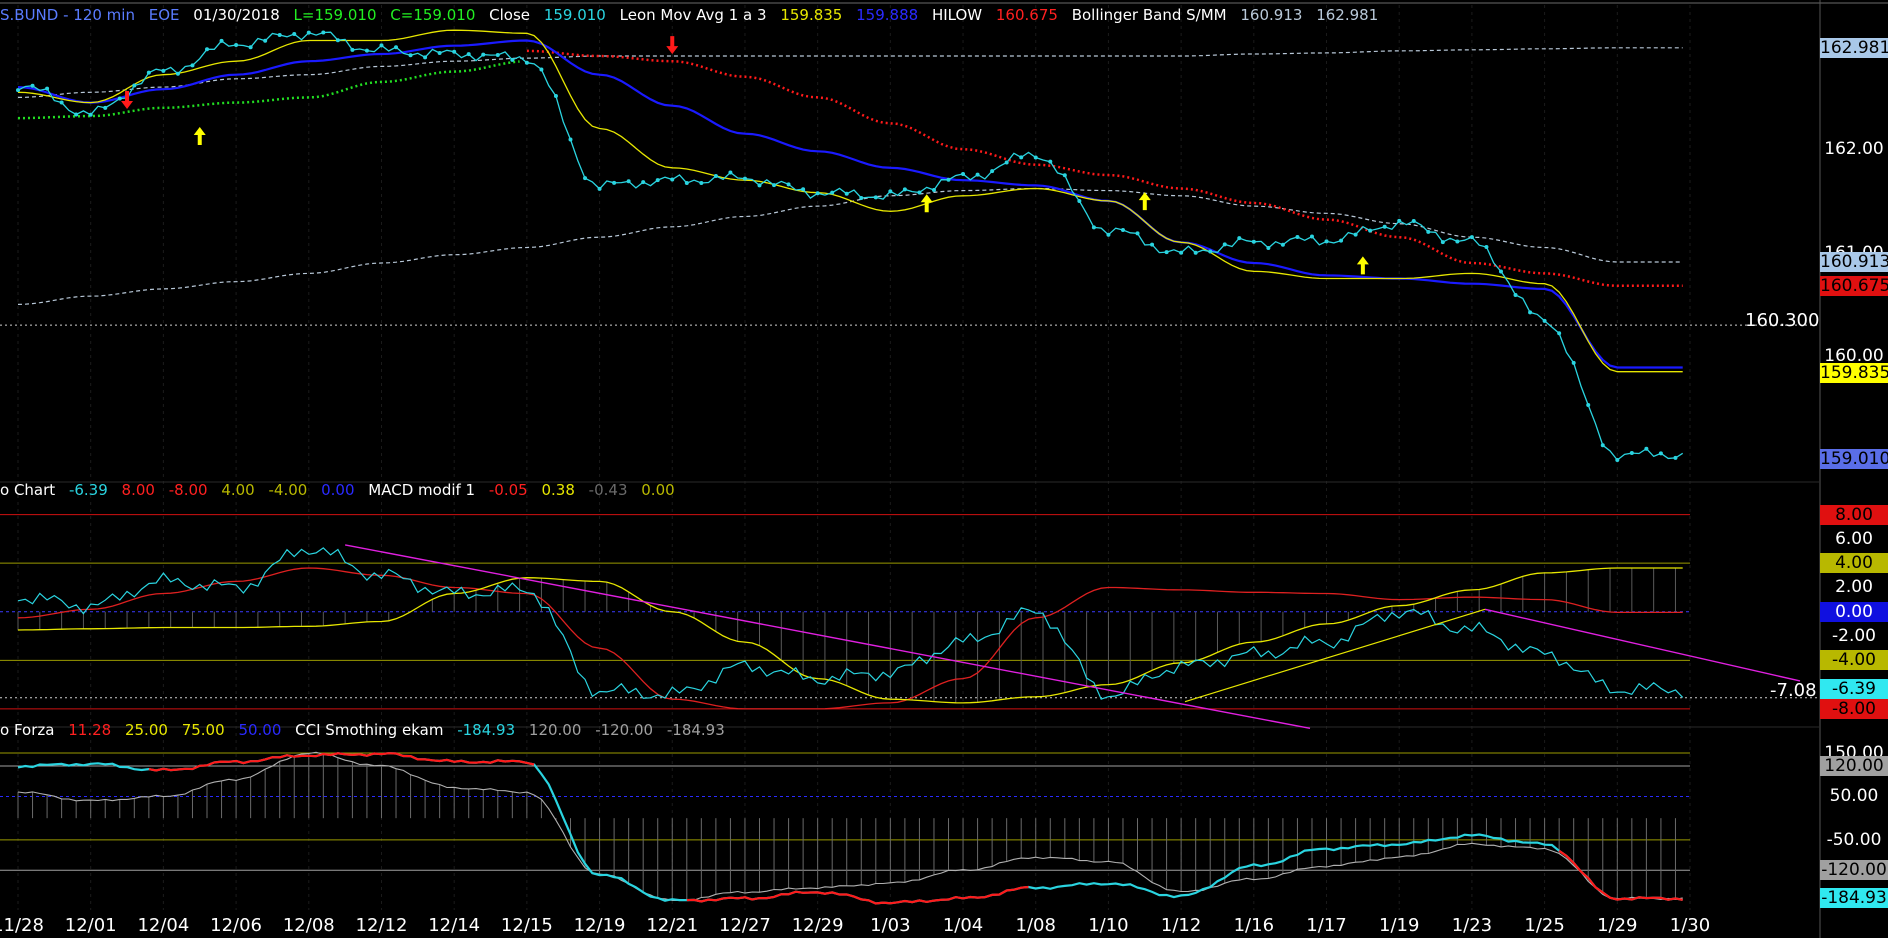 The width and height of the screenshot is (1888, 938). I want to click on axis-label: -120.00, so click(1854, 870).